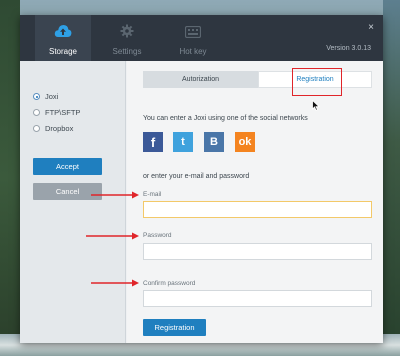  Describe the element at coordinates (183, 142) in the screenshot. I see `twitter-icon: t` at that location.